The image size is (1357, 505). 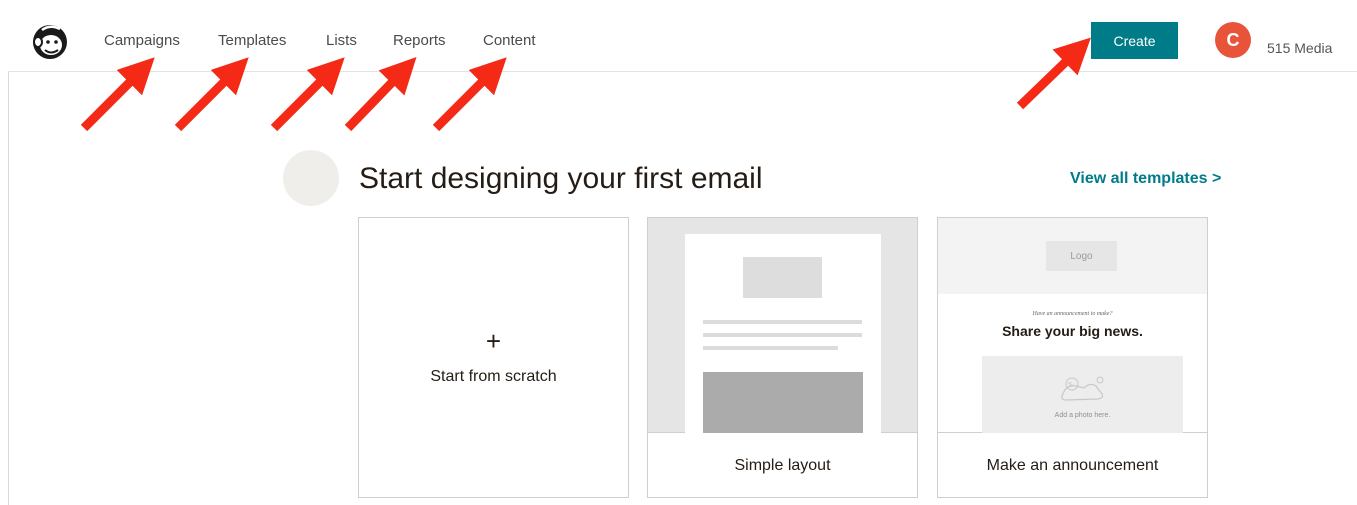 What do you see at coordinates (561, 178) in the screenshot?
I see `page-title: Start designing your first email` at bounding box center [561, 178].